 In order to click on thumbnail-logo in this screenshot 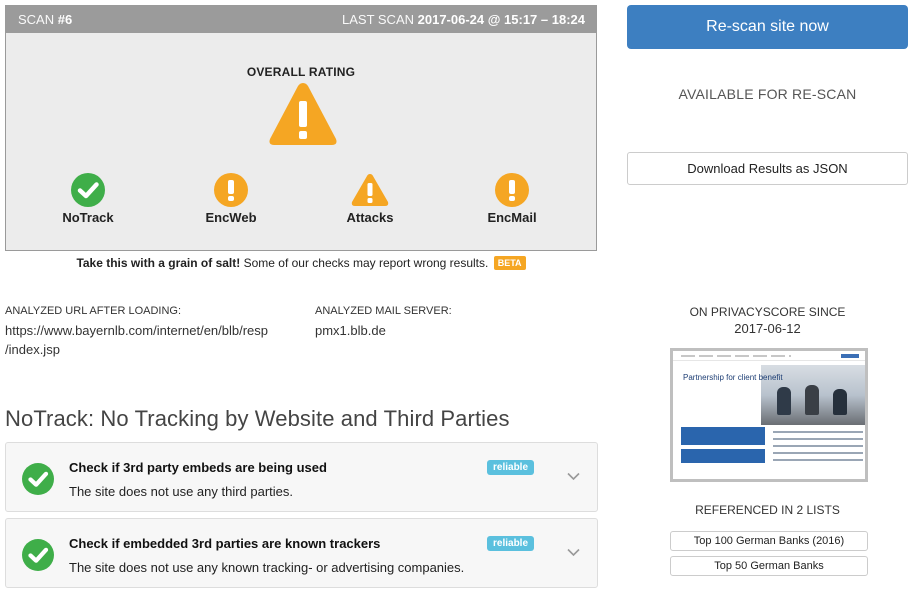, I will do `click(850, 356)`.